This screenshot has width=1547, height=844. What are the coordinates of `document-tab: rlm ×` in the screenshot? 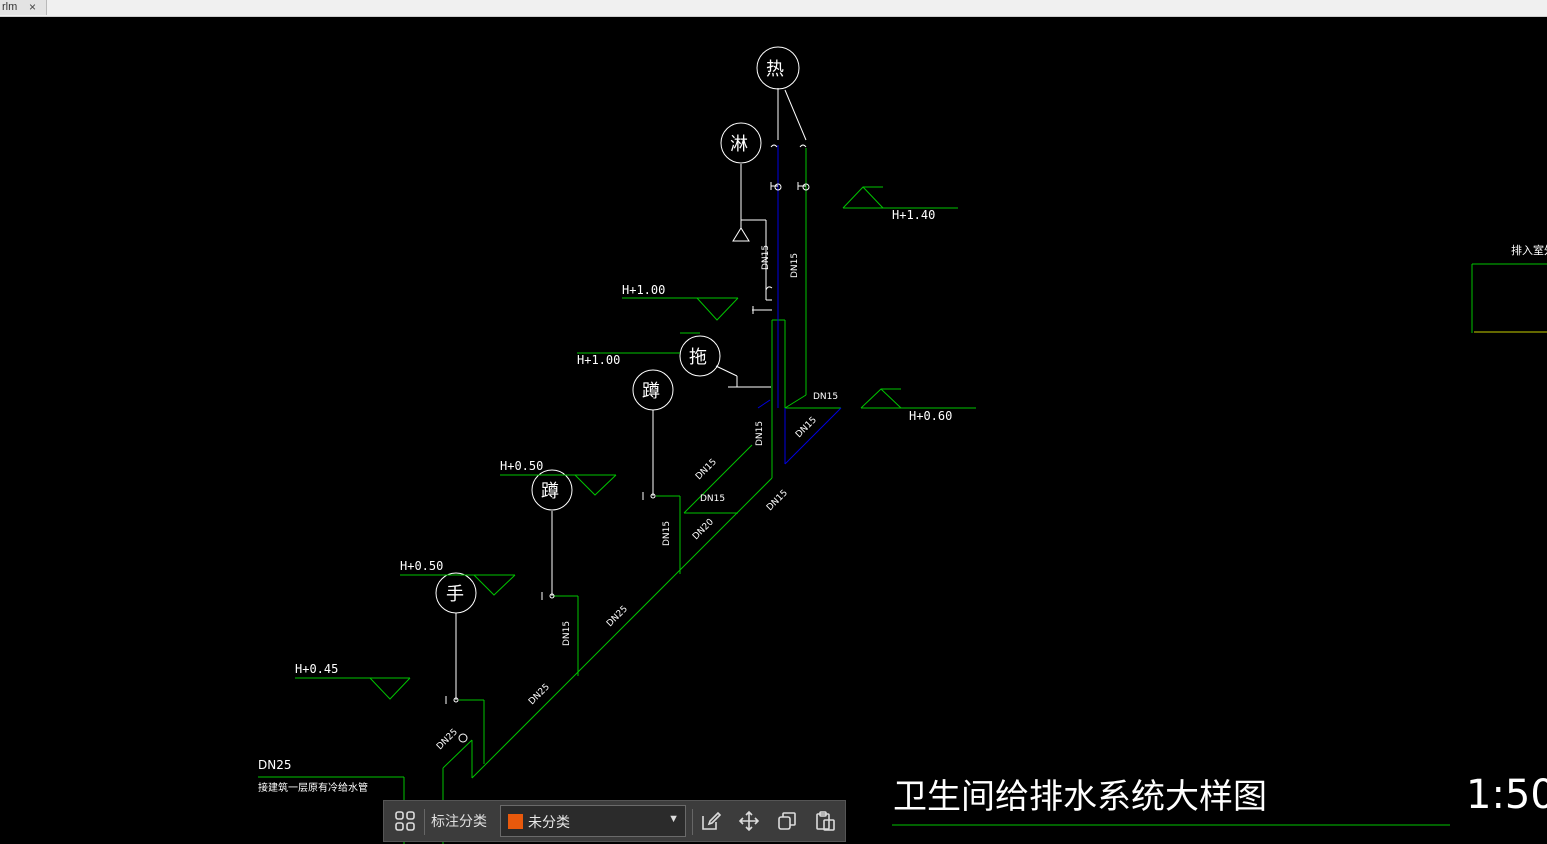 It's located at (23, 7).